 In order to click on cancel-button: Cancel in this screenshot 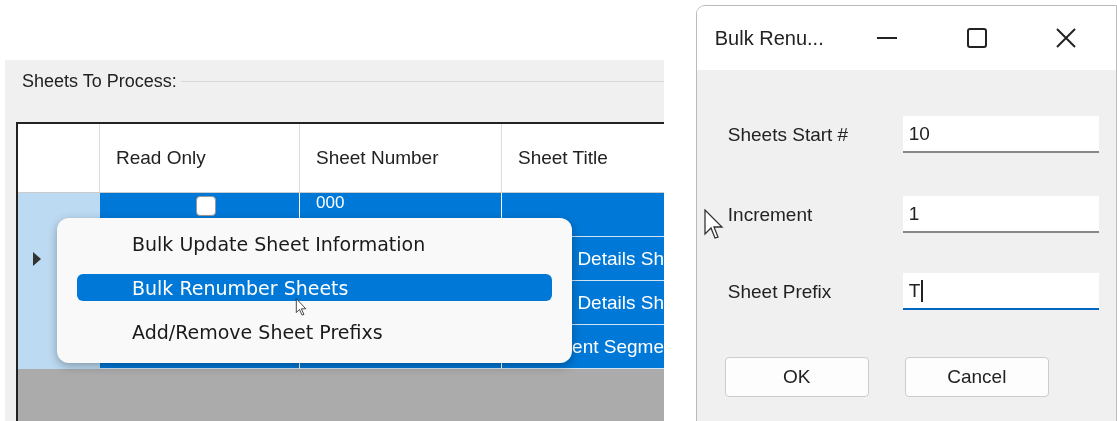, I will do `click(976, 377)`.